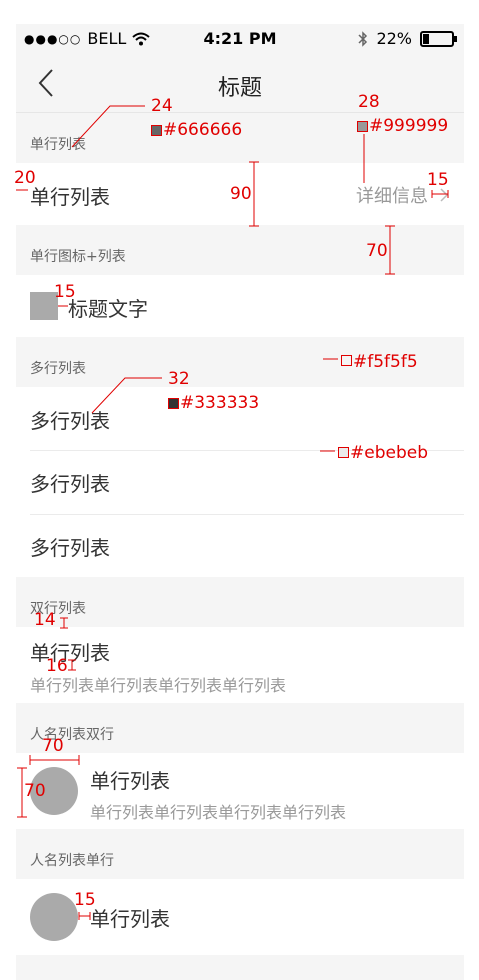  I want to click on spec-color-label: #f5f5f5, so click(385, 362).